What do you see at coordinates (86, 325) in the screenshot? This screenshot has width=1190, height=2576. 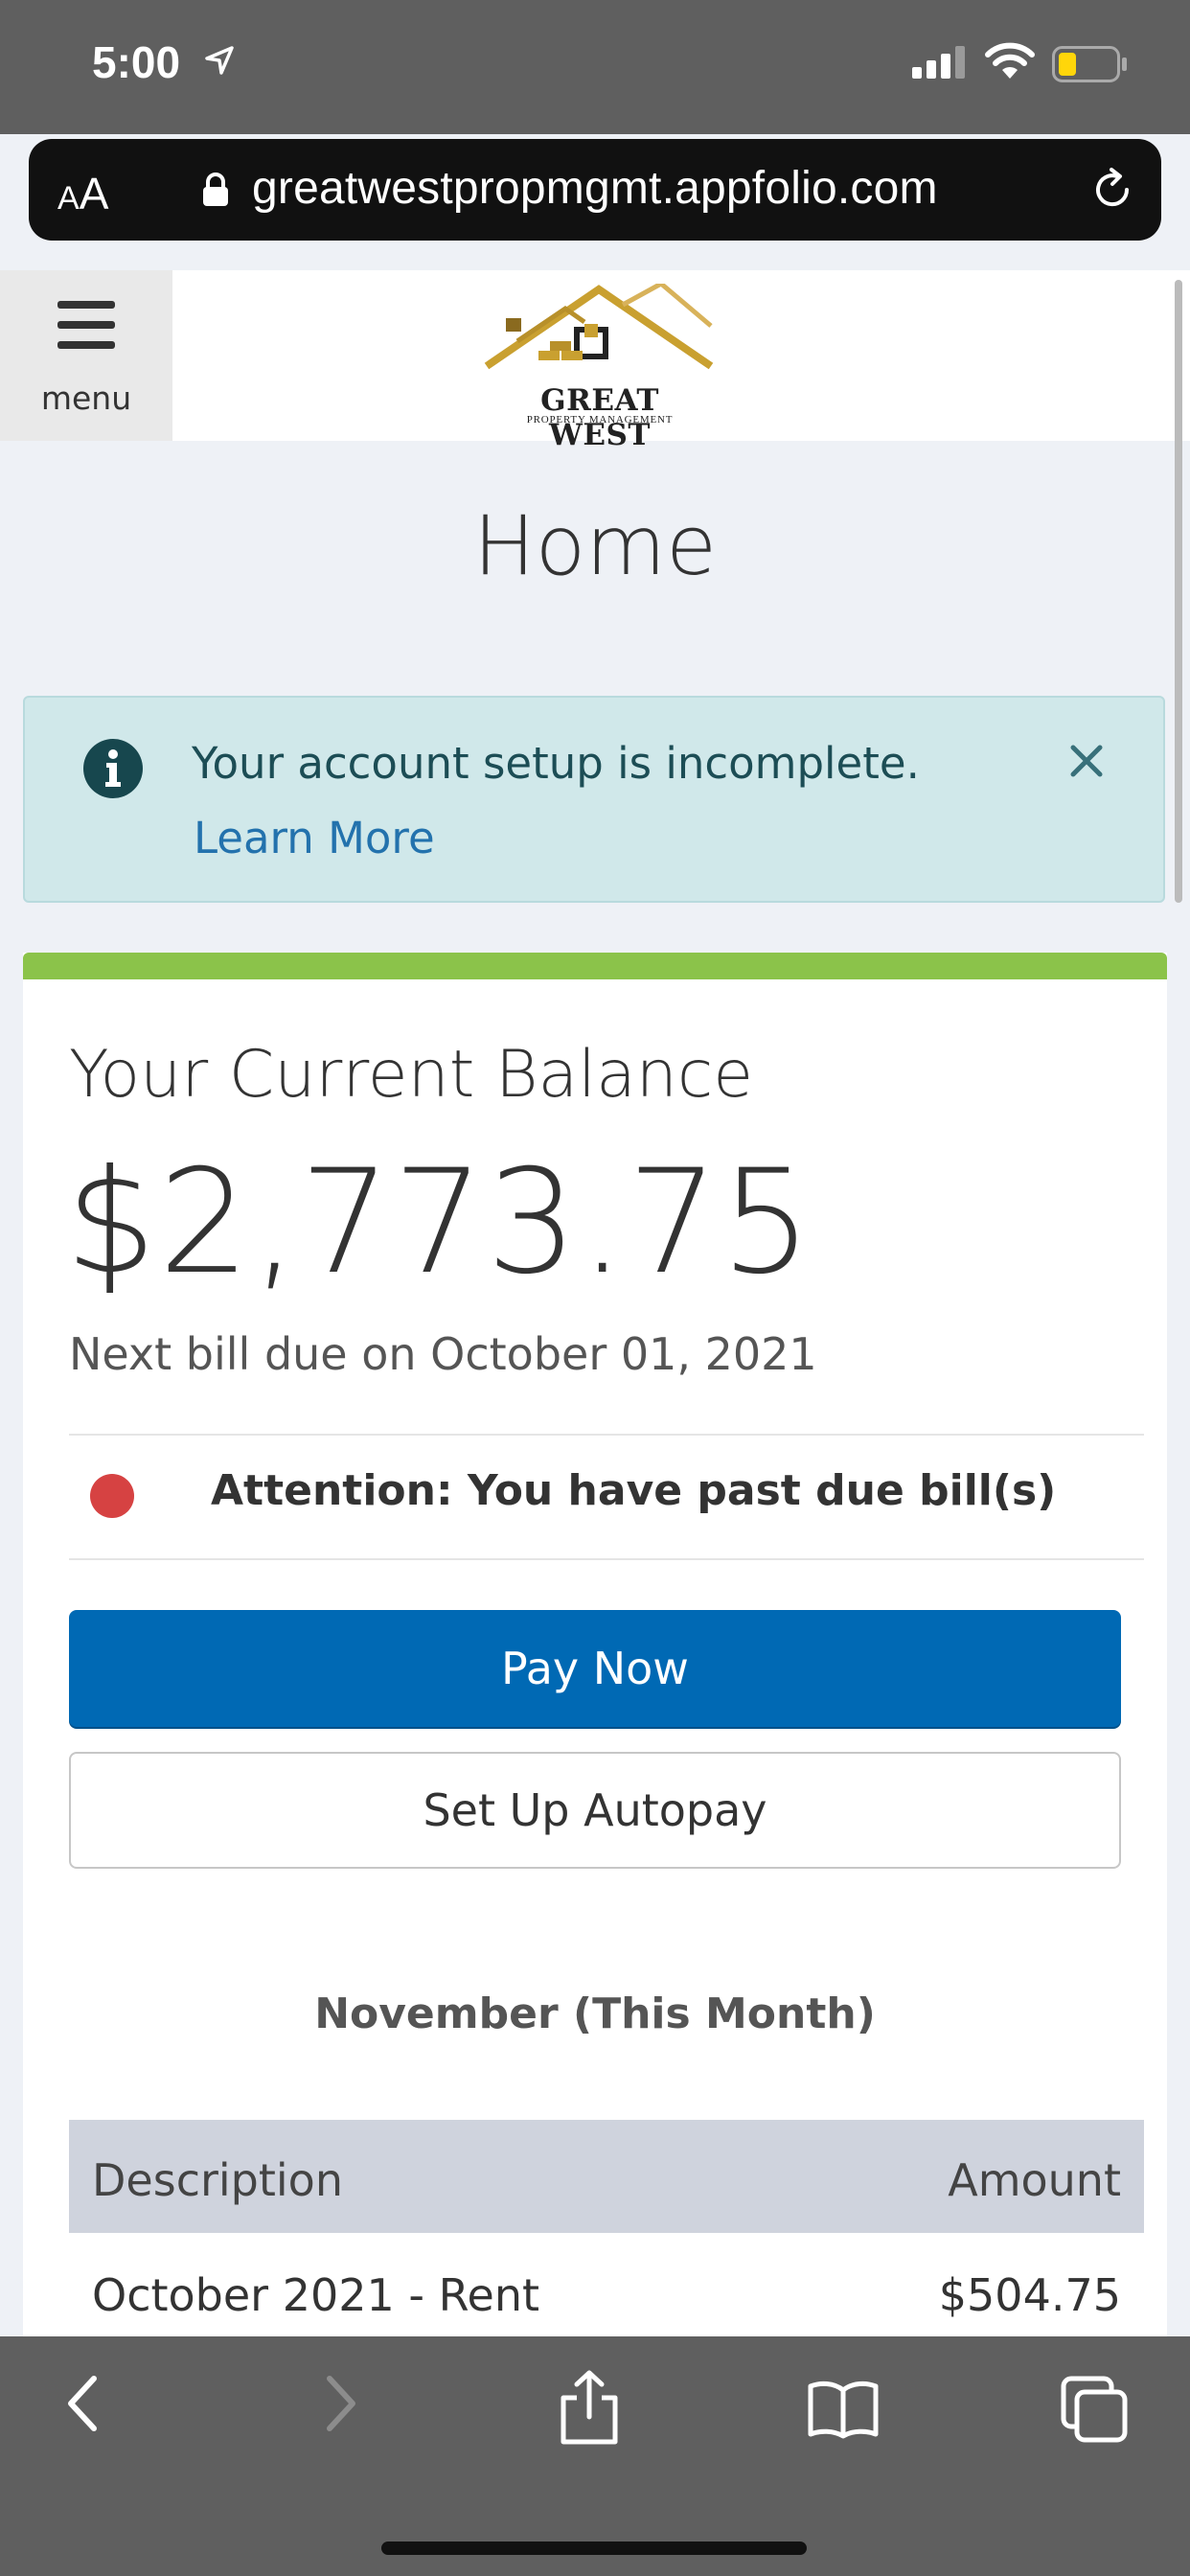 I see `hamburger-menu-icon` at bounding box center [86, 325].